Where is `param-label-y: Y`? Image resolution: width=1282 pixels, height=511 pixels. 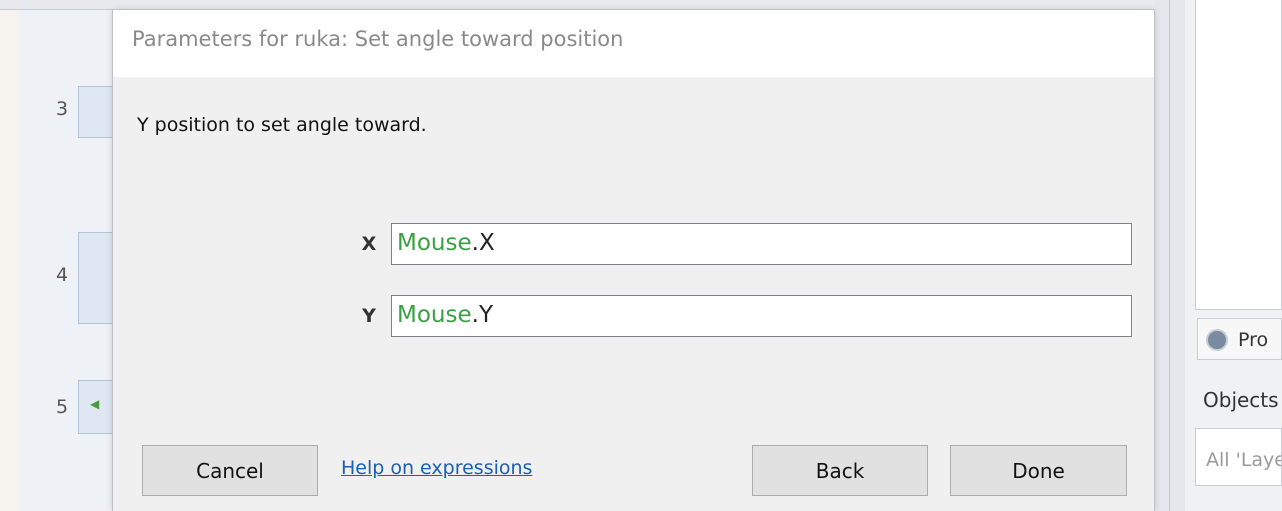
param-label-y: Y is located at coordinates (369, 316).